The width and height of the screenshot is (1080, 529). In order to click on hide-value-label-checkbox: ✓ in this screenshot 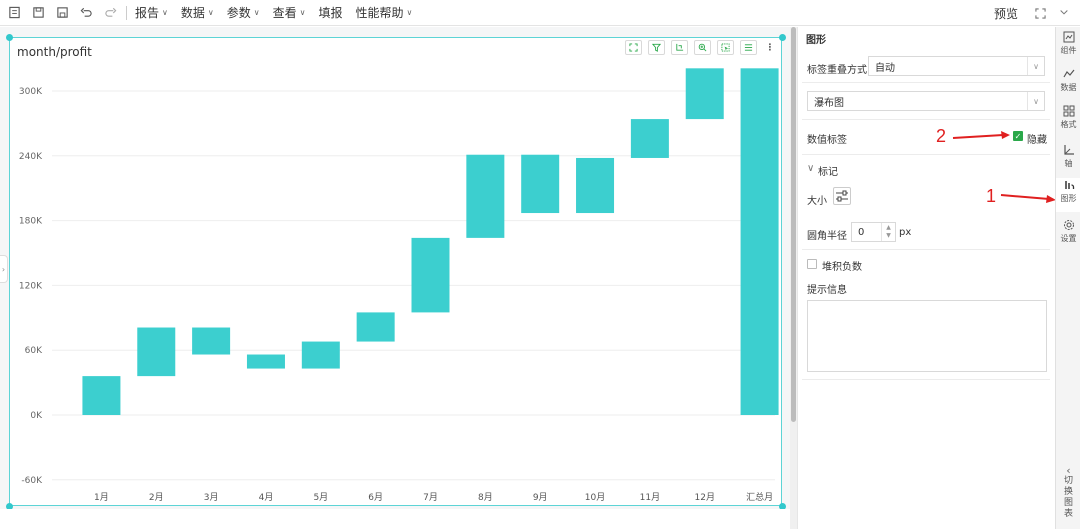, I will do `click(1018, 136)`.